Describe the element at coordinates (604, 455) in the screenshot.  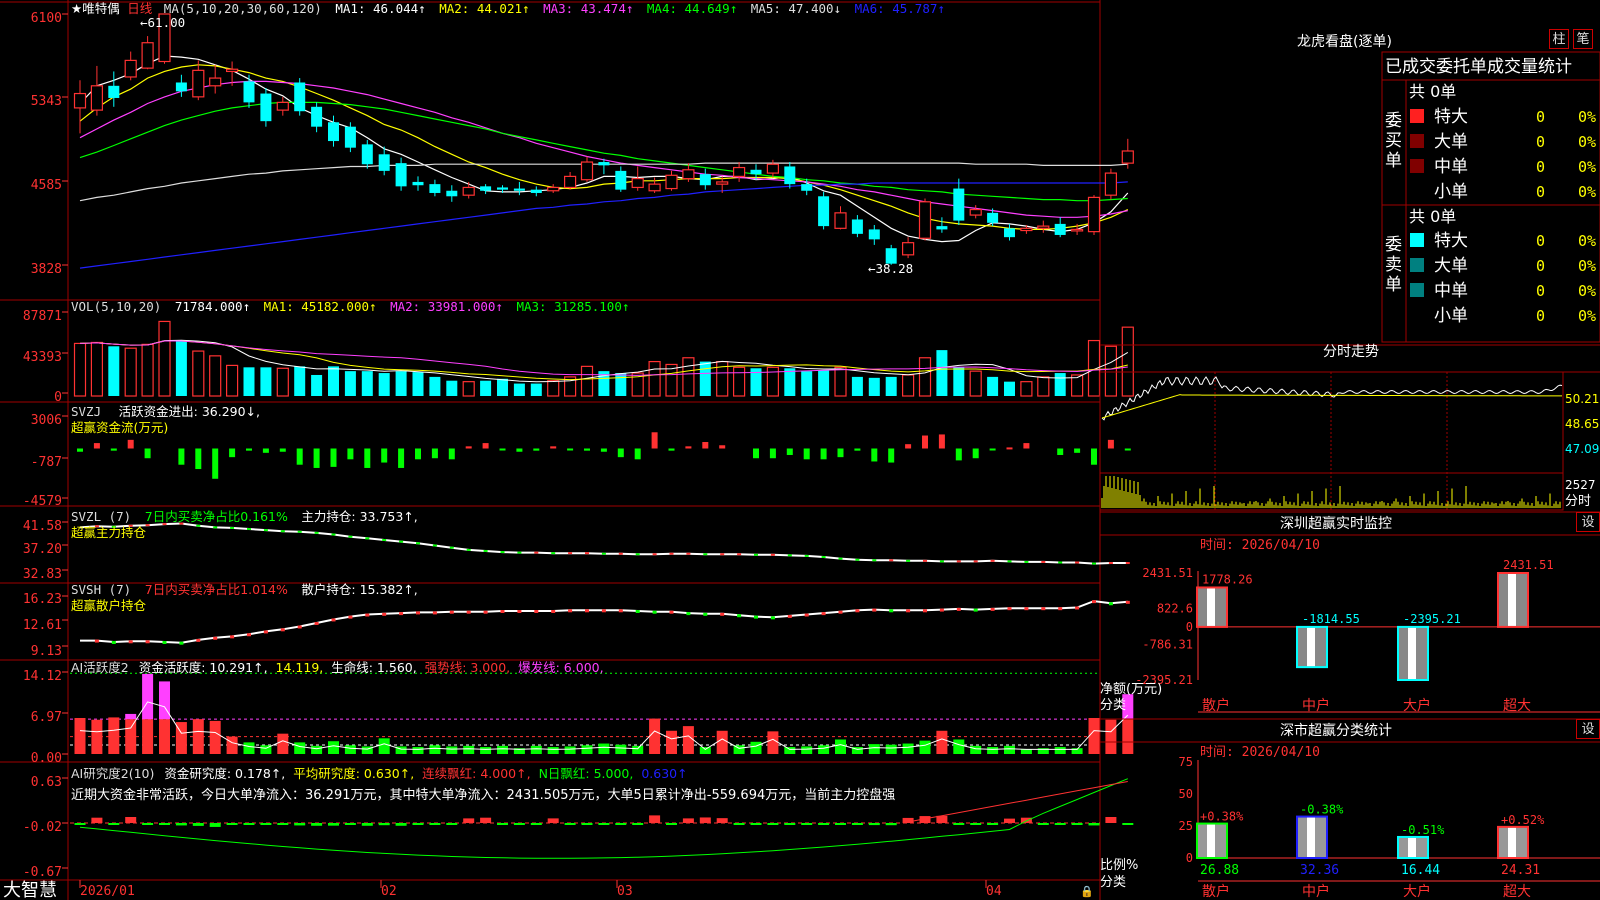
I see `svzj-pane` at that location.